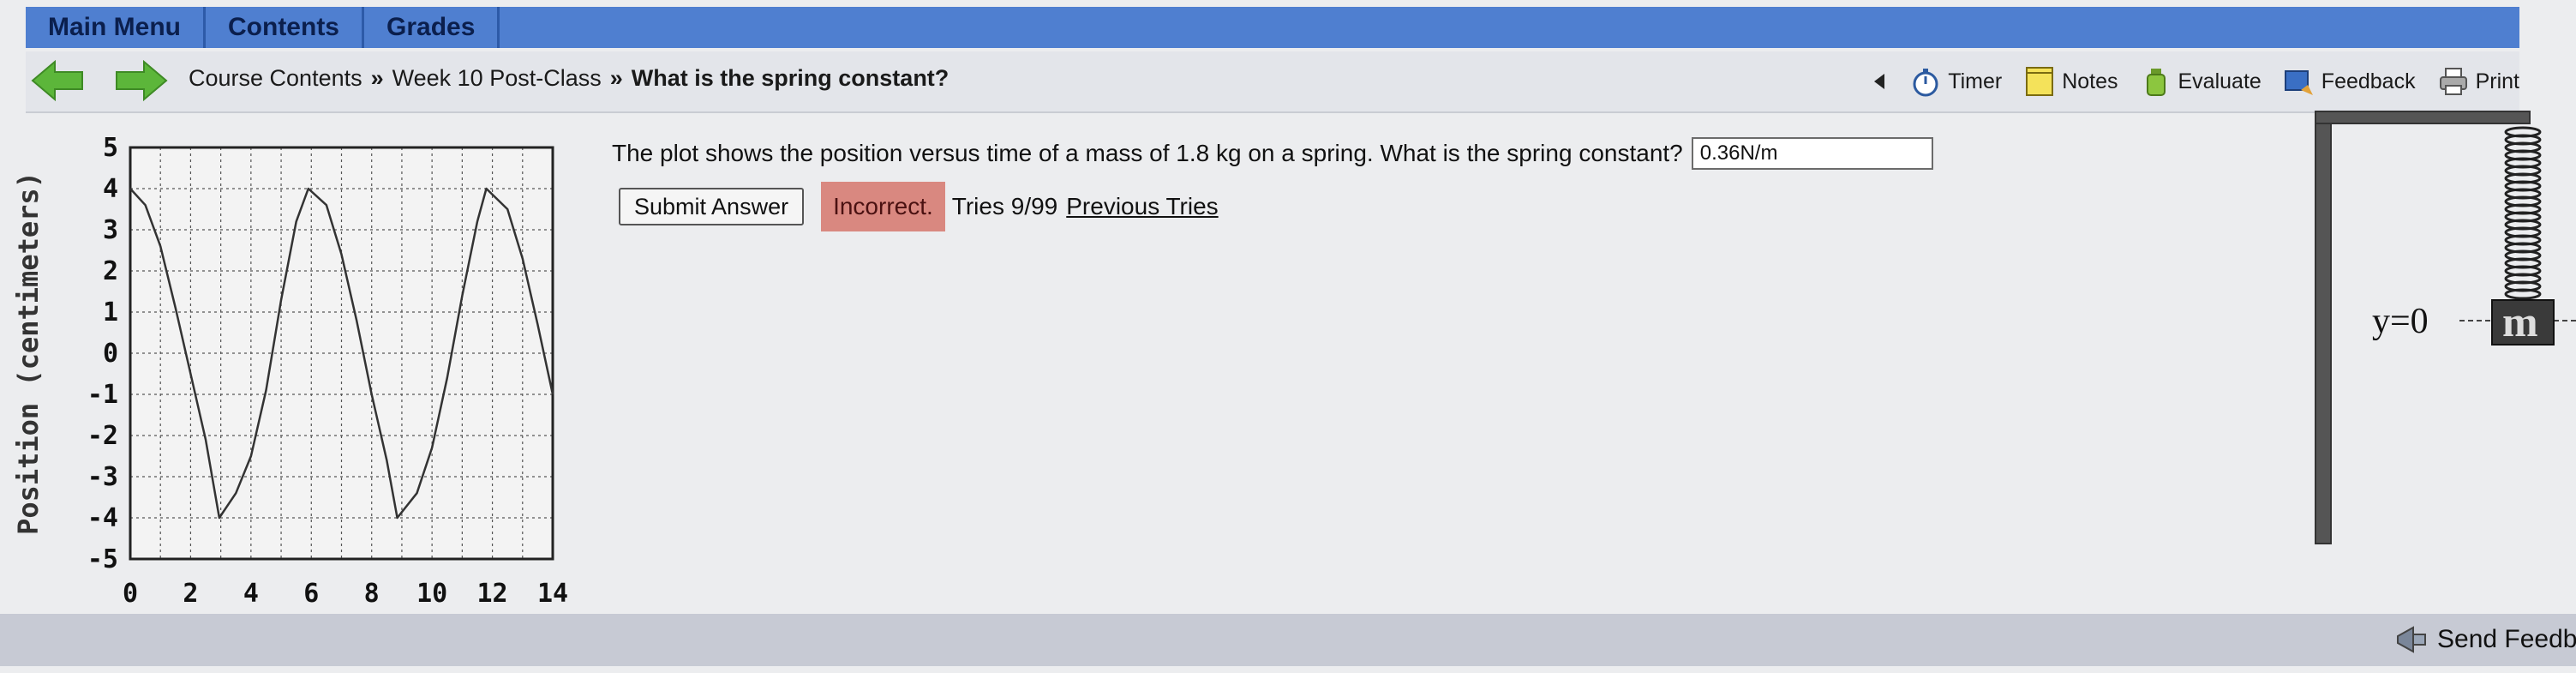 Image resolution: width=2576 pixels, height=673 pixels. I want to click on feedback-label: Feedback, so click(2368, 81).